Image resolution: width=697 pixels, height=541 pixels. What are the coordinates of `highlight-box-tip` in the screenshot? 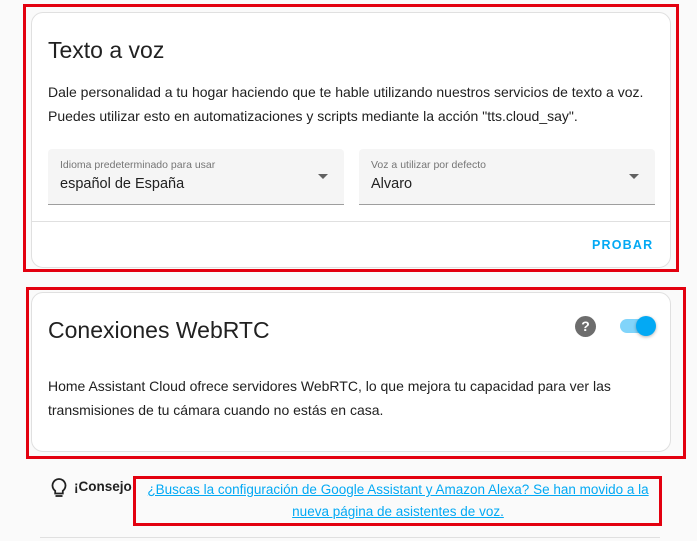 It's located at (397, 501).